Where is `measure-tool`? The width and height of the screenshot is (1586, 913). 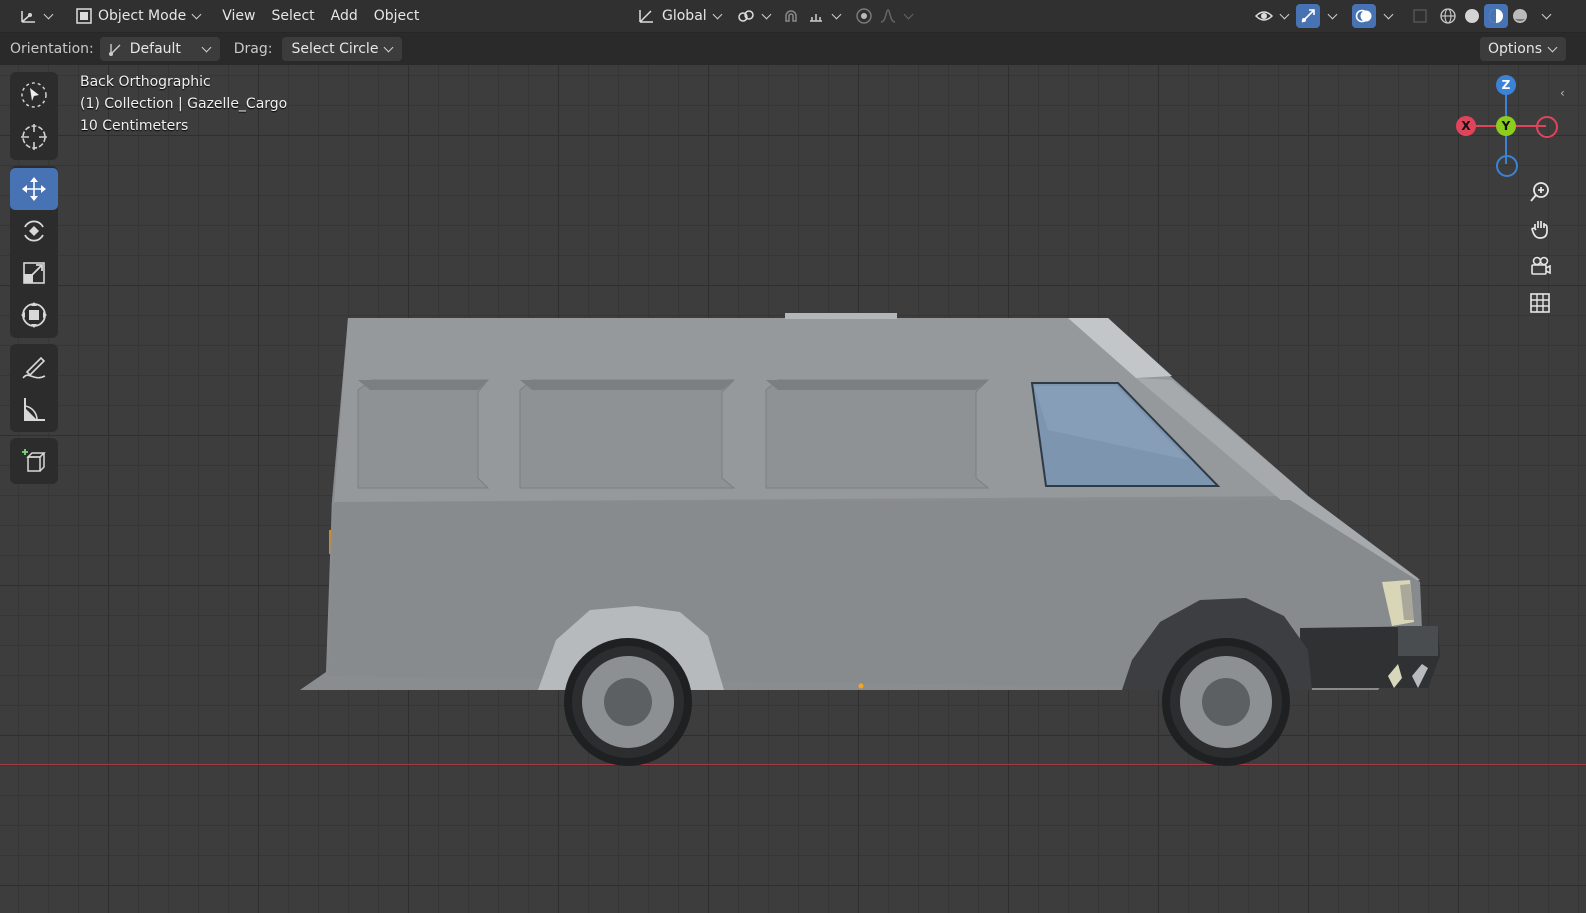 measure-tool is located at coordinates (34, 409).